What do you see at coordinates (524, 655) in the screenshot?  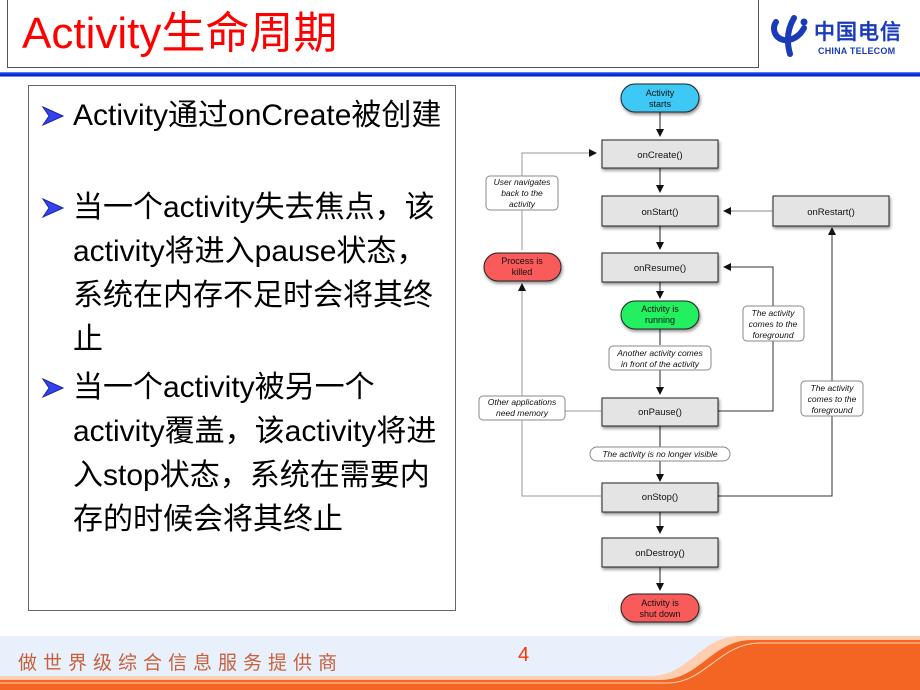 I see `page-number: 4` at bounding box center [524, 655].